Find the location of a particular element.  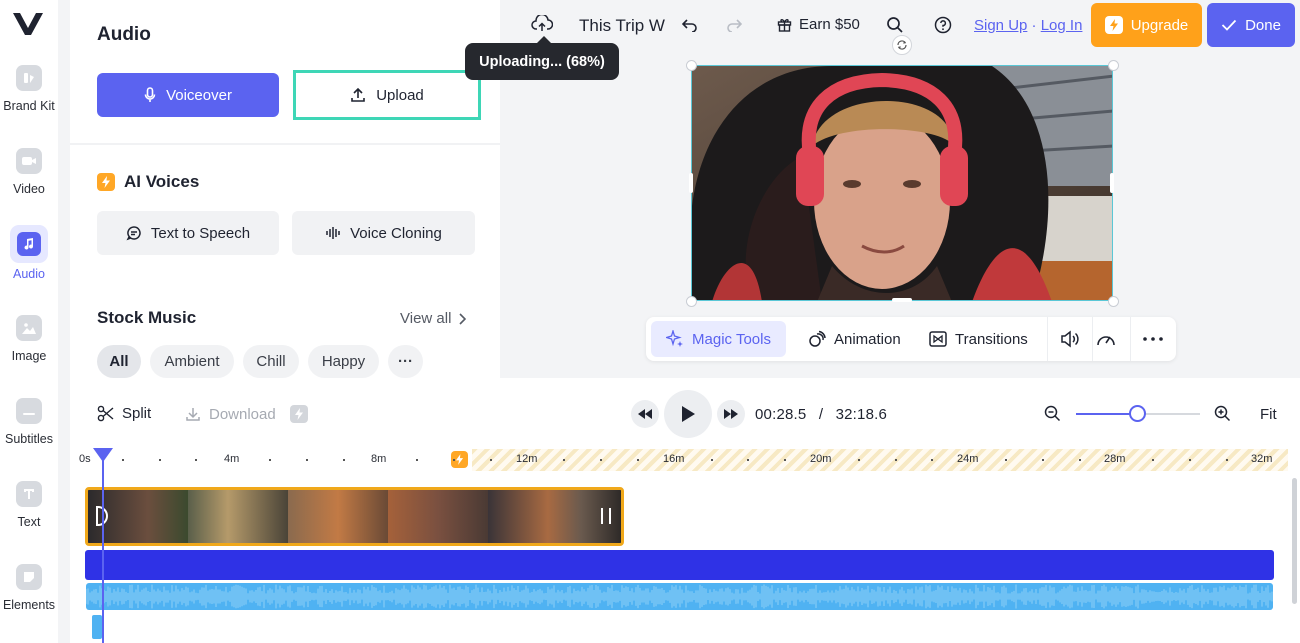

voiceover-button: Voiceover is located at coordinates (188, 95).